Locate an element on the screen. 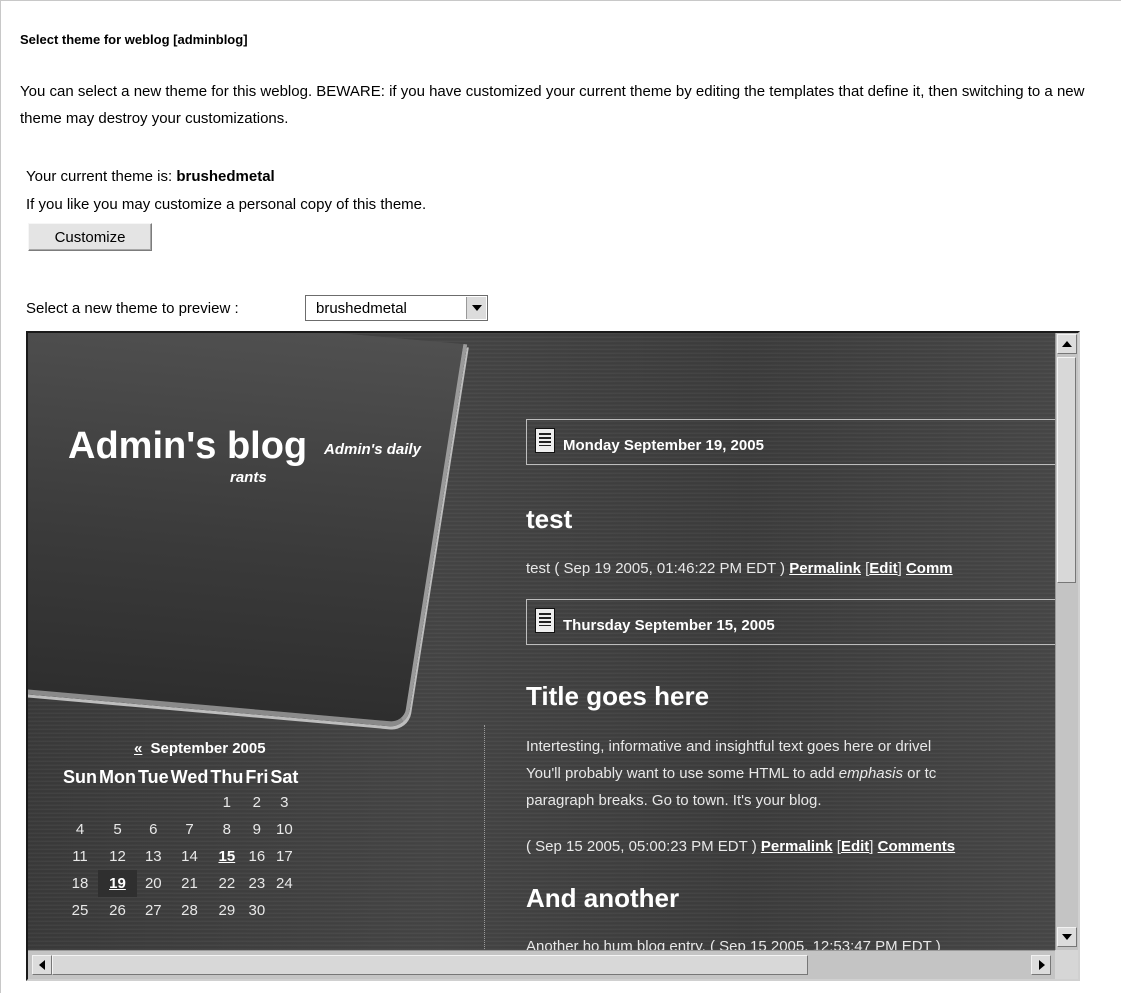 The width and height of the screenshot is (1122, 994). scroll-up-icon is located at coordinates (1067, 344).